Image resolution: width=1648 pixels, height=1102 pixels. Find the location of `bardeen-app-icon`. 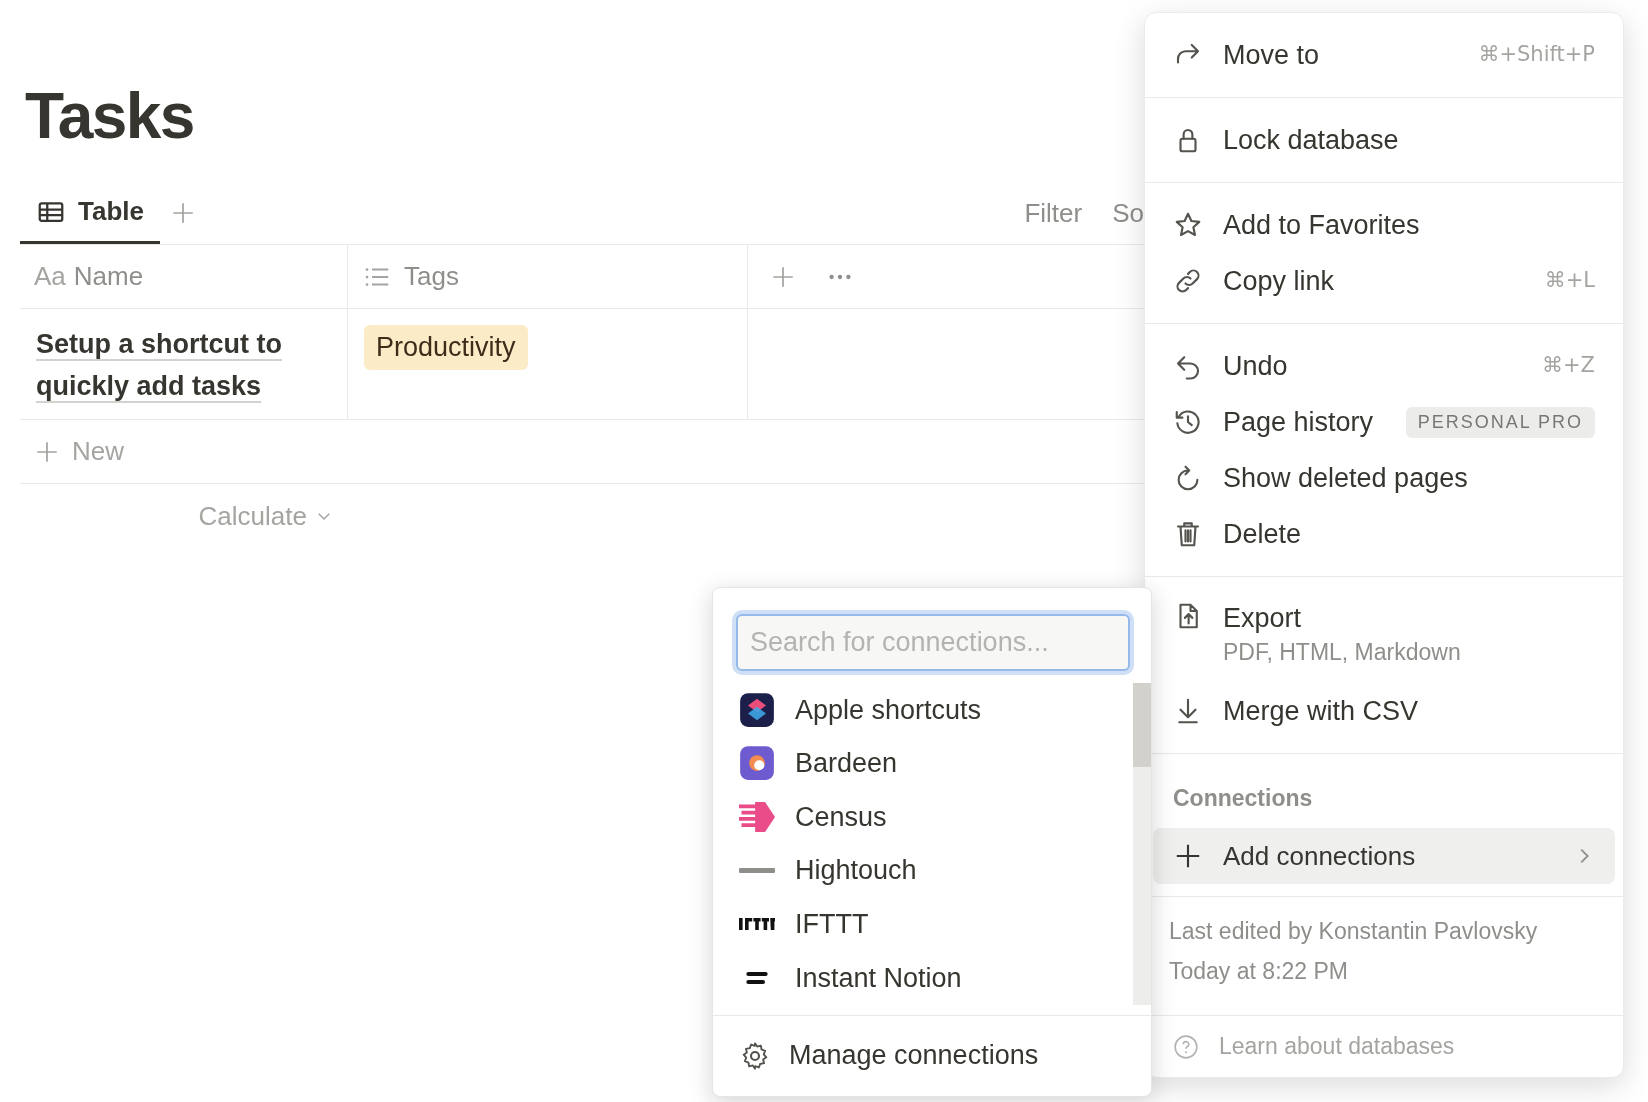

bardeen-app-icon is located at coordinates (757, 763).